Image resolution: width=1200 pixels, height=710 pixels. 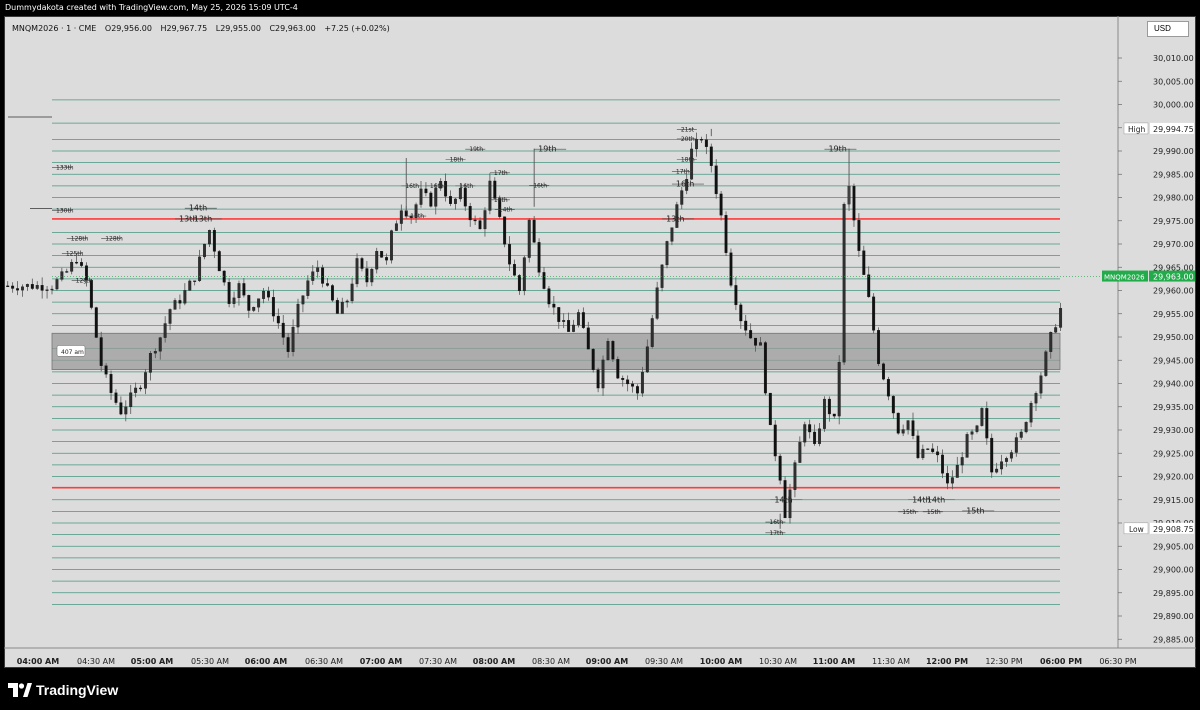 I want to click on x-tick-label: 07:30 AM, so click(x=438, y=661).